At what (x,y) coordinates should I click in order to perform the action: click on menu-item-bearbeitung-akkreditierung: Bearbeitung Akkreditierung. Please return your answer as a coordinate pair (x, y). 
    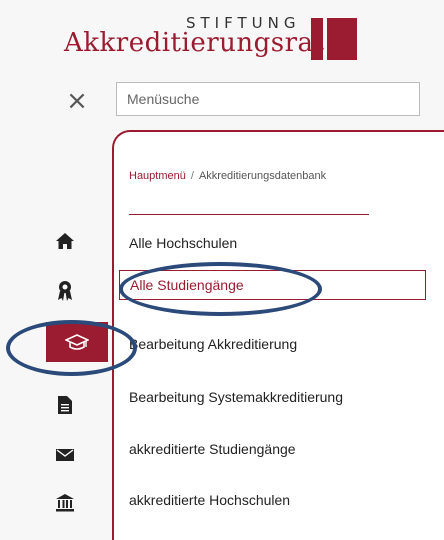
    Looking at the image, I should click on (273, 344).